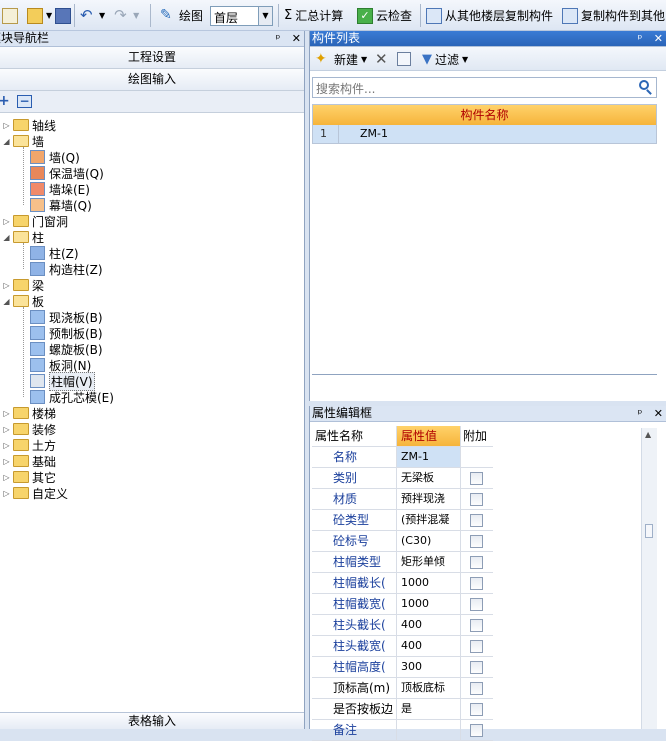 The width and height of the screenshot is (666, 741). What do you see at coordinates (10, 15) in the screenshot?
I see `new-file-icon` at bounding box center [10, 15].